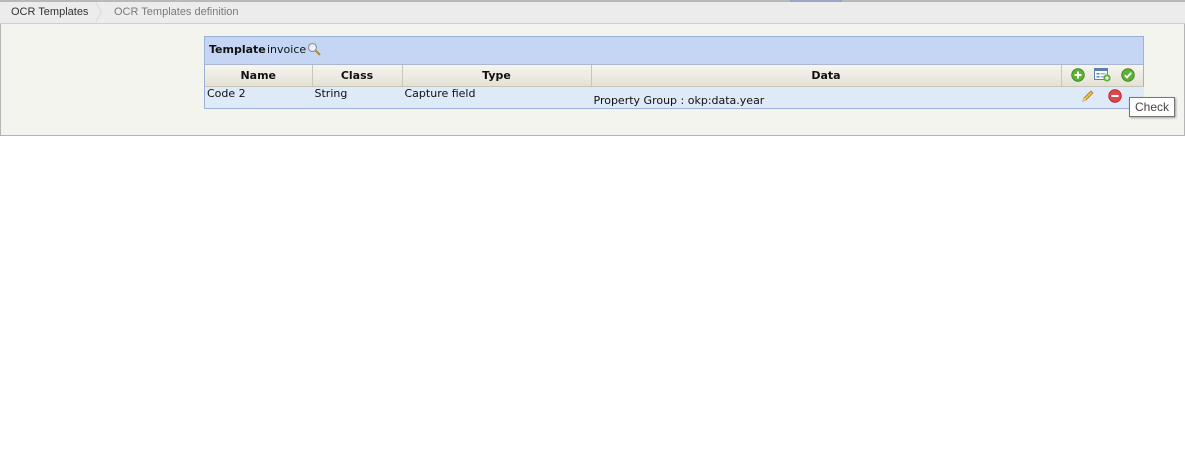 This screenshot has width=1185, height=460. What do you see at coordinates (49, 12) in the screenshot?
I see `breadcrumb-item-ocr-templates: OCR Templates` at bounding box center [49, 12].